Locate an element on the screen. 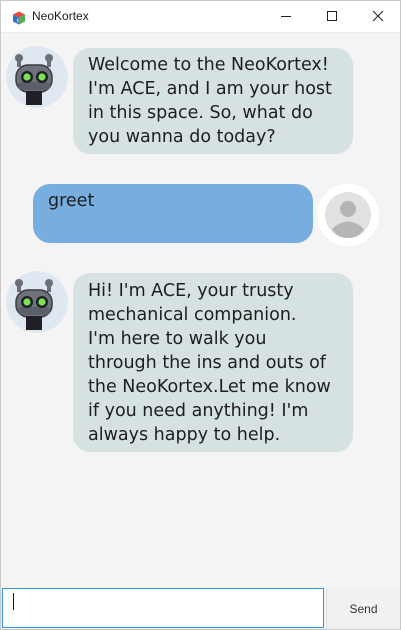 This screenshot has height=630, width=401. user-avatar-icon is located at coordinates (348, 215).